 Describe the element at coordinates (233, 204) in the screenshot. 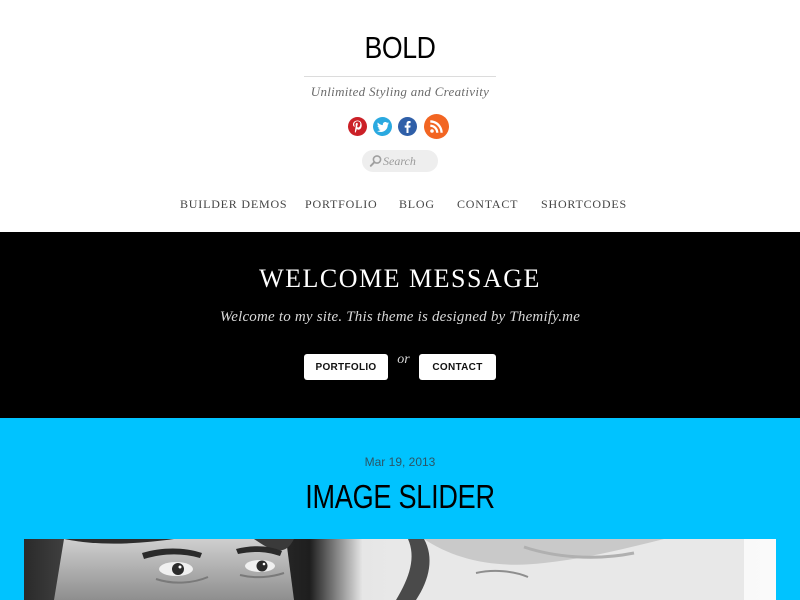

I see `nav-item-builder-demos: BUILDER DEMOS` at that location.